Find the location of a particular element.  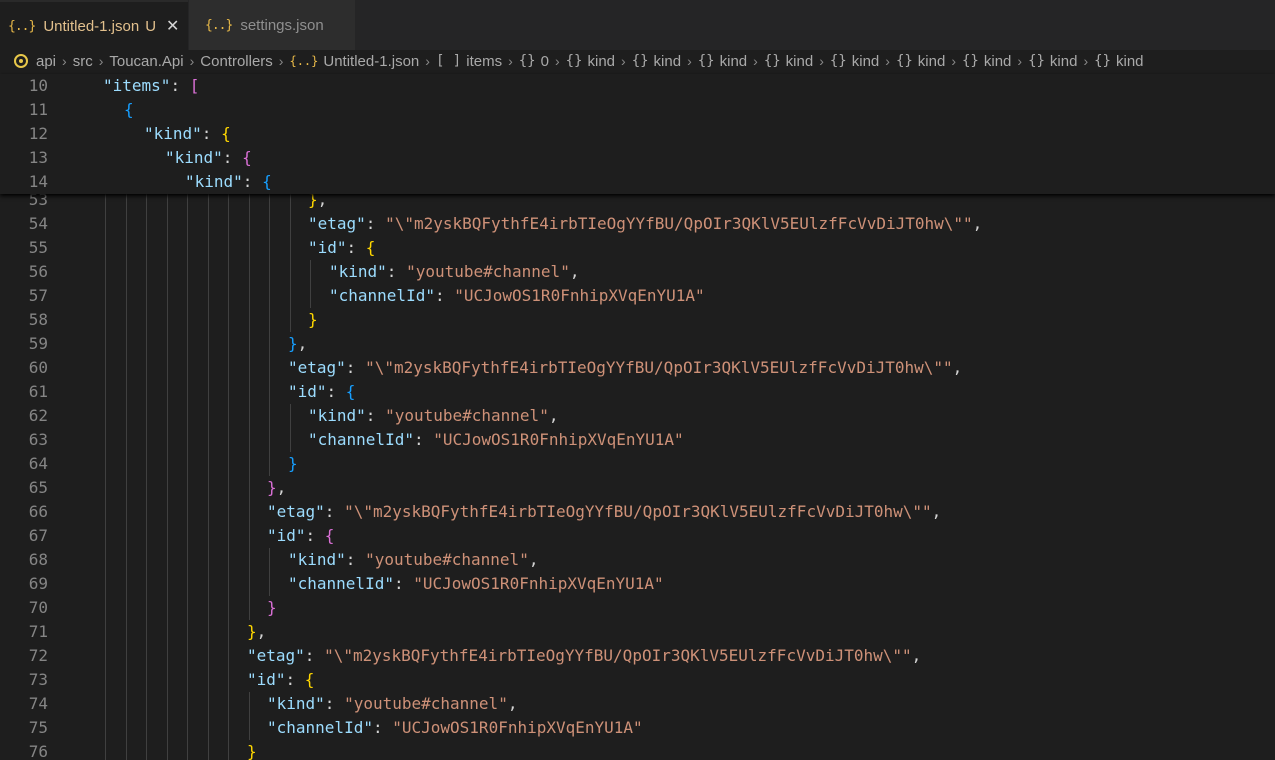

code-line: 71}, is located at coordinates (637, 632).